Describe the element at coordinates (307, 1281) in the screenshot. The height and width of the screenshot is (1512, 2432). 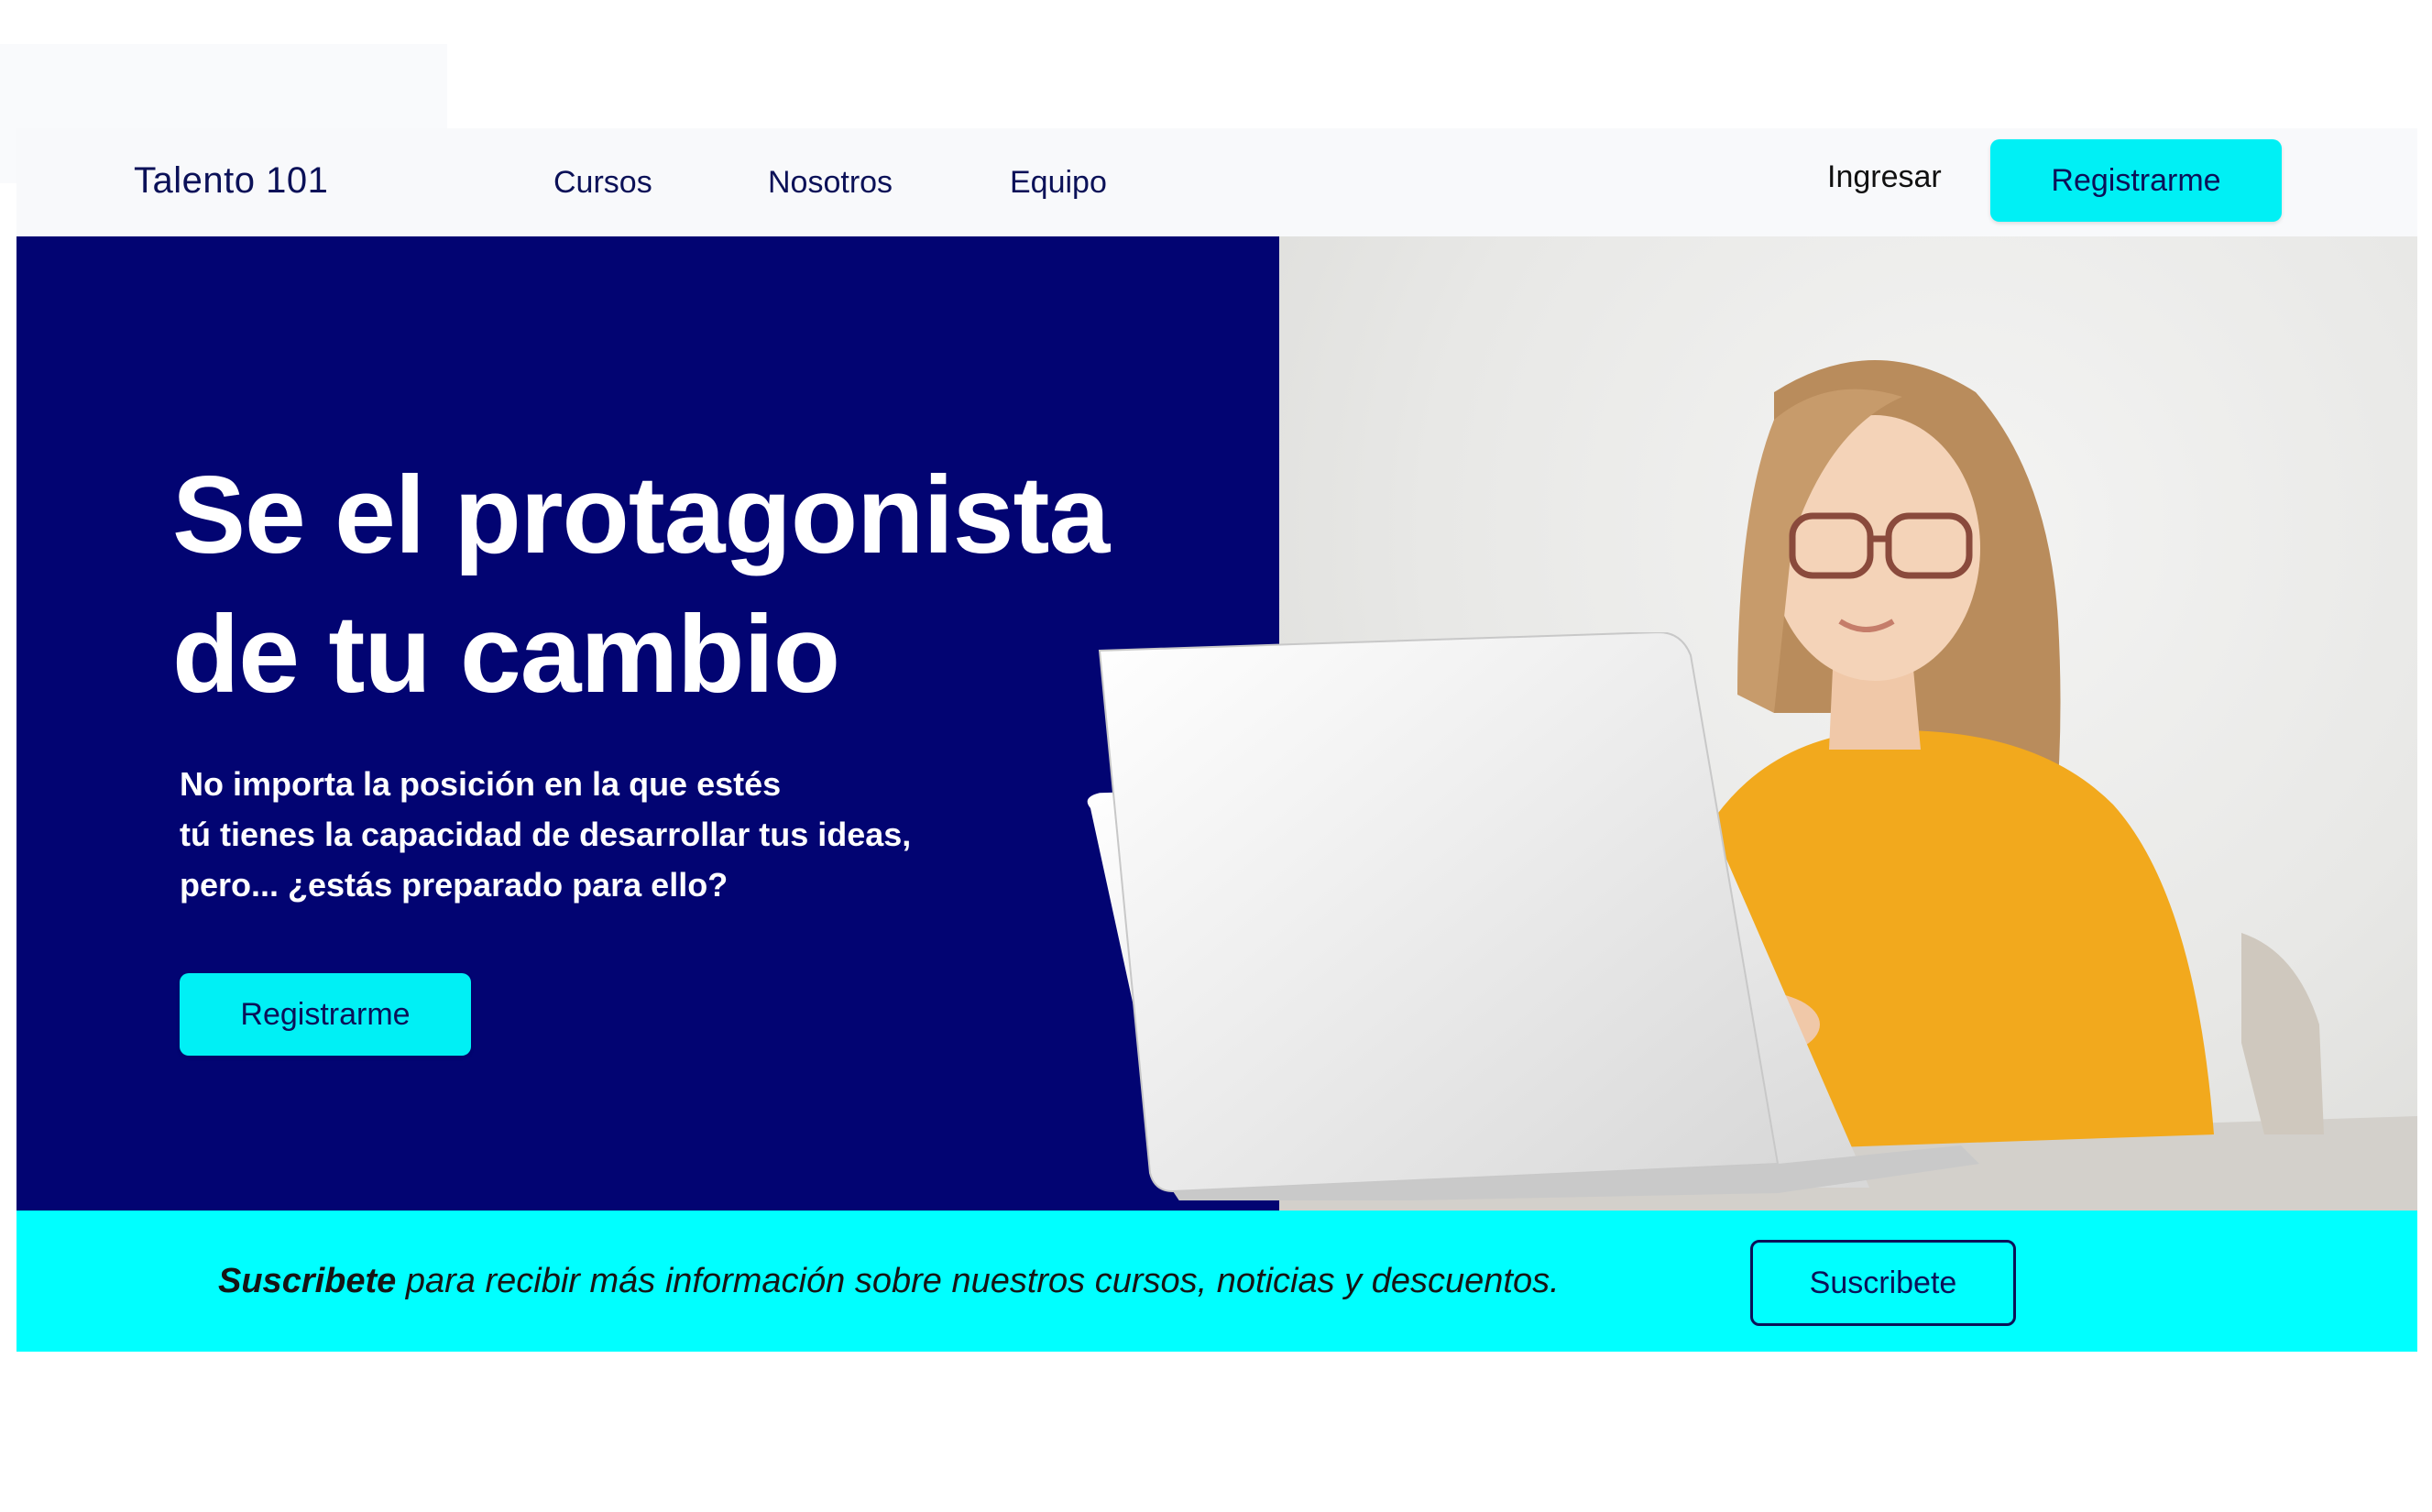
I see `subscribe-lead: Suscribete` at that location.